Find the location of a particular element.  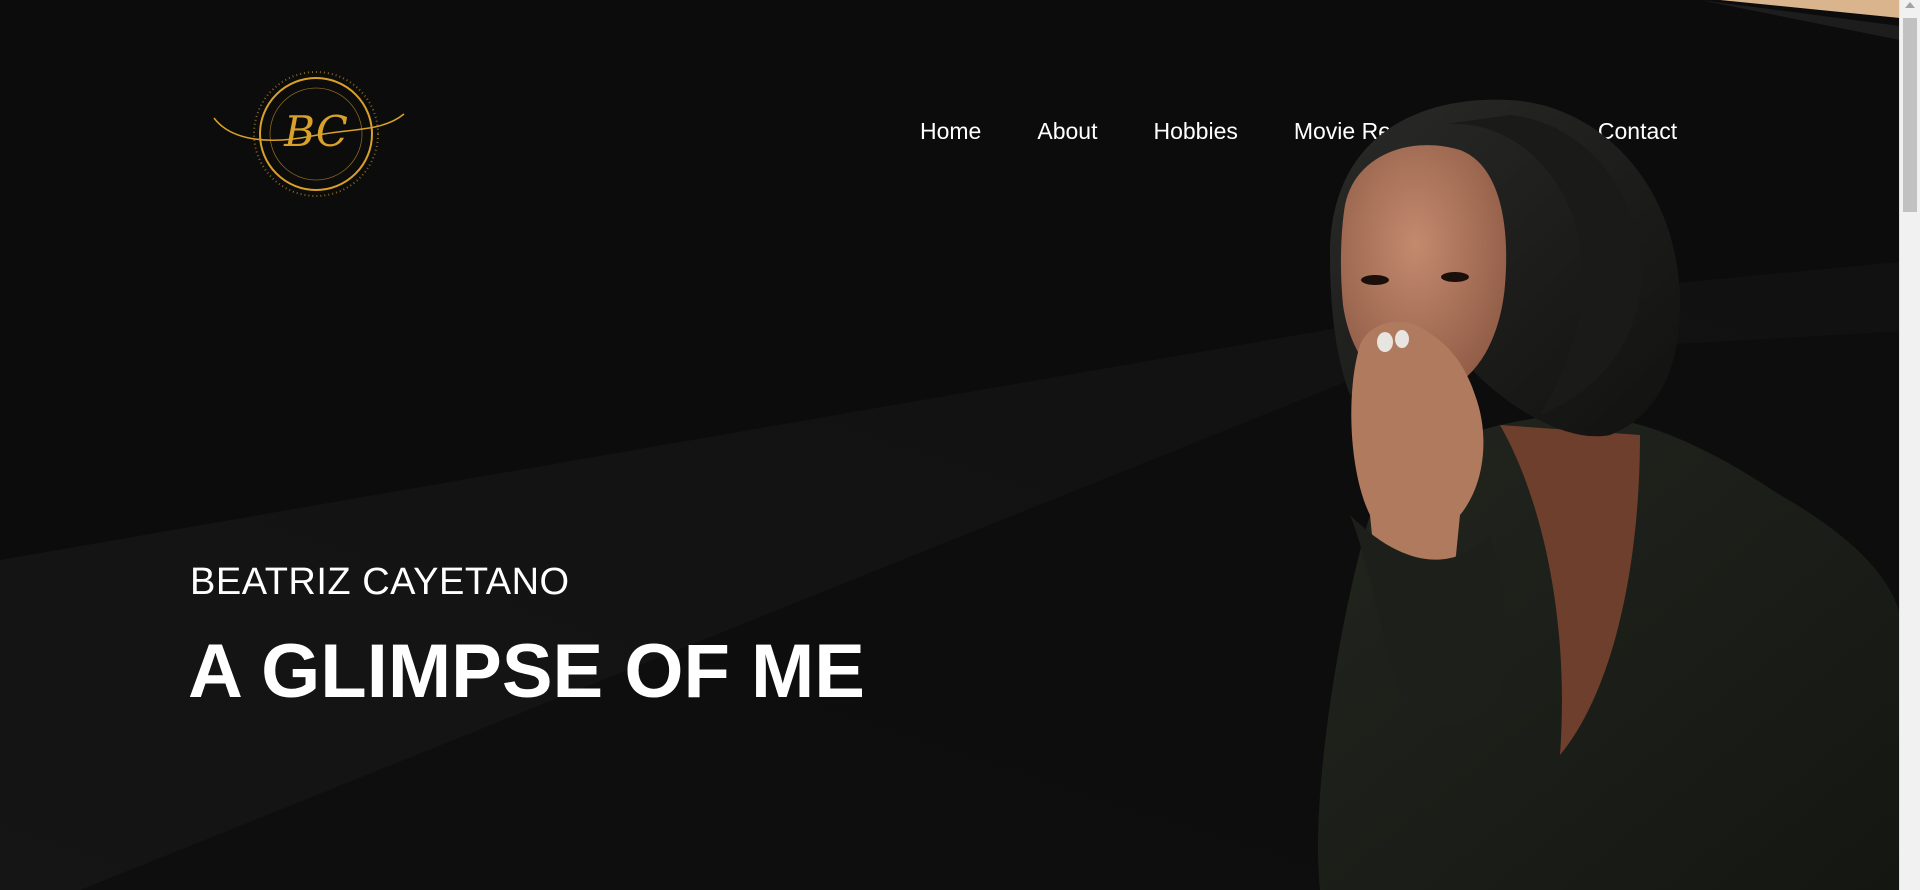

triangle-up-icon is located at coordinates (1910, 5).